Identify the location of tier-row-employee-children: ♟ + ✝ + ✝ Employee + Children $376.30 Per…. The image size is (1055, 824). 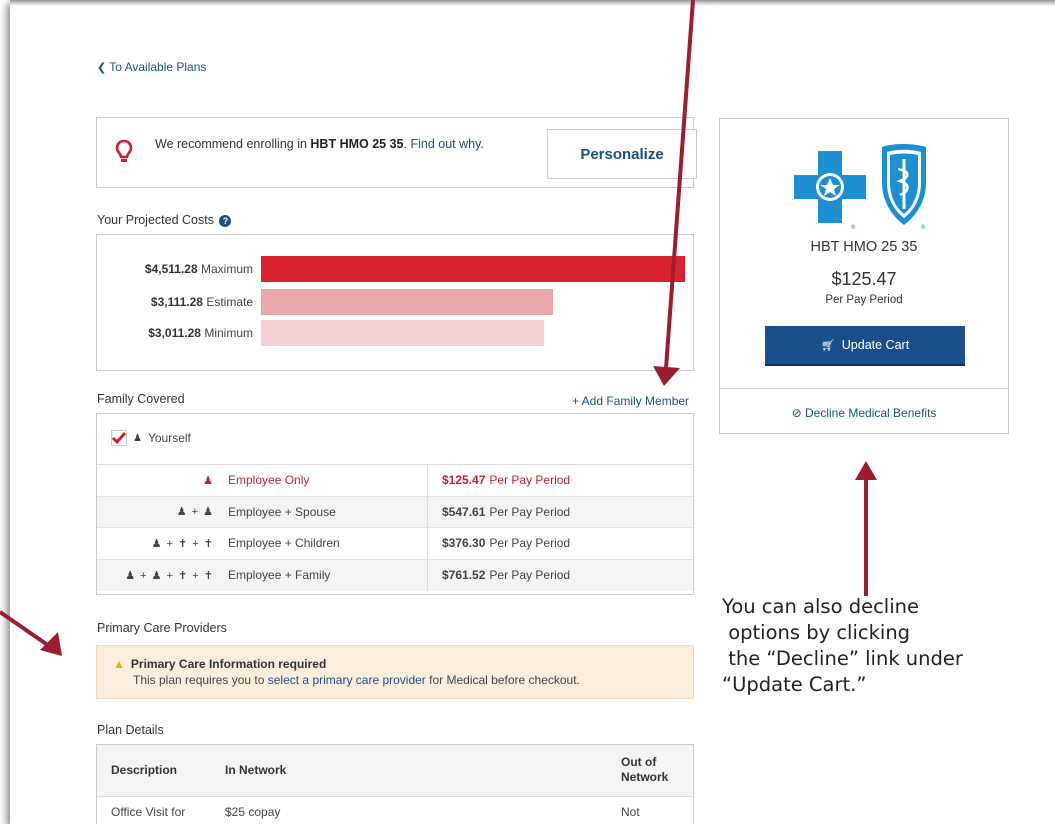
(395, 544).